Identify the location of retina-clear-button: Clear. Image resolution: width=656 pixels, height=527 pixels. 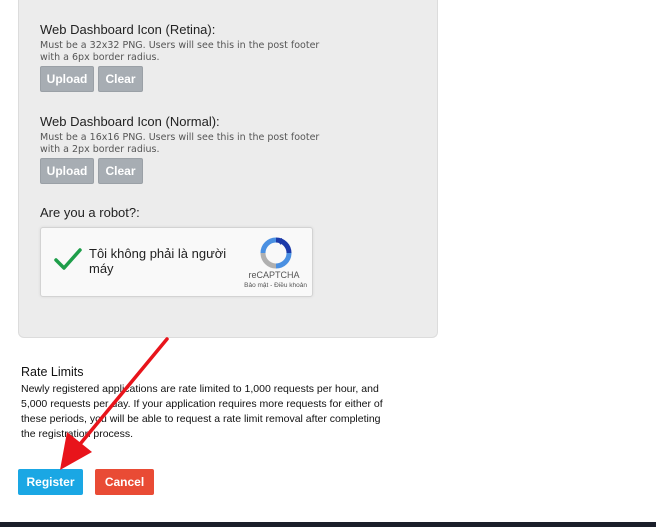
(120, 79).